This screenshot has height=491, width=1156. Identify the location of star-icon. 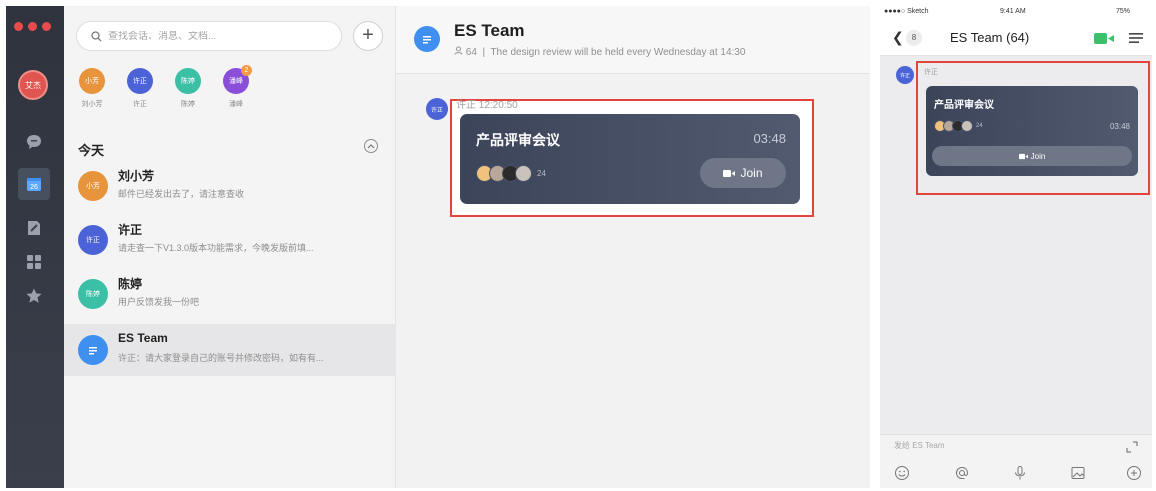
(34, 296).